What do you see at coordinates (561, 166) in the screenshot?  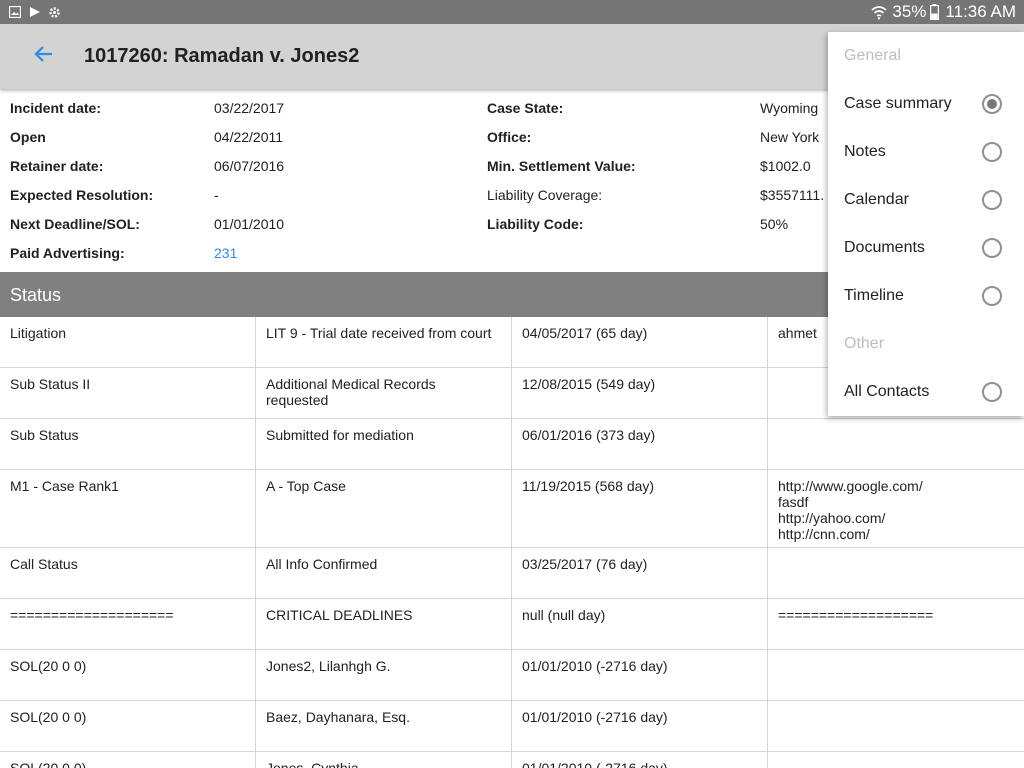 I see `min-settlement-label: Min. Settlement Value:` at bounding box center [561, 166].